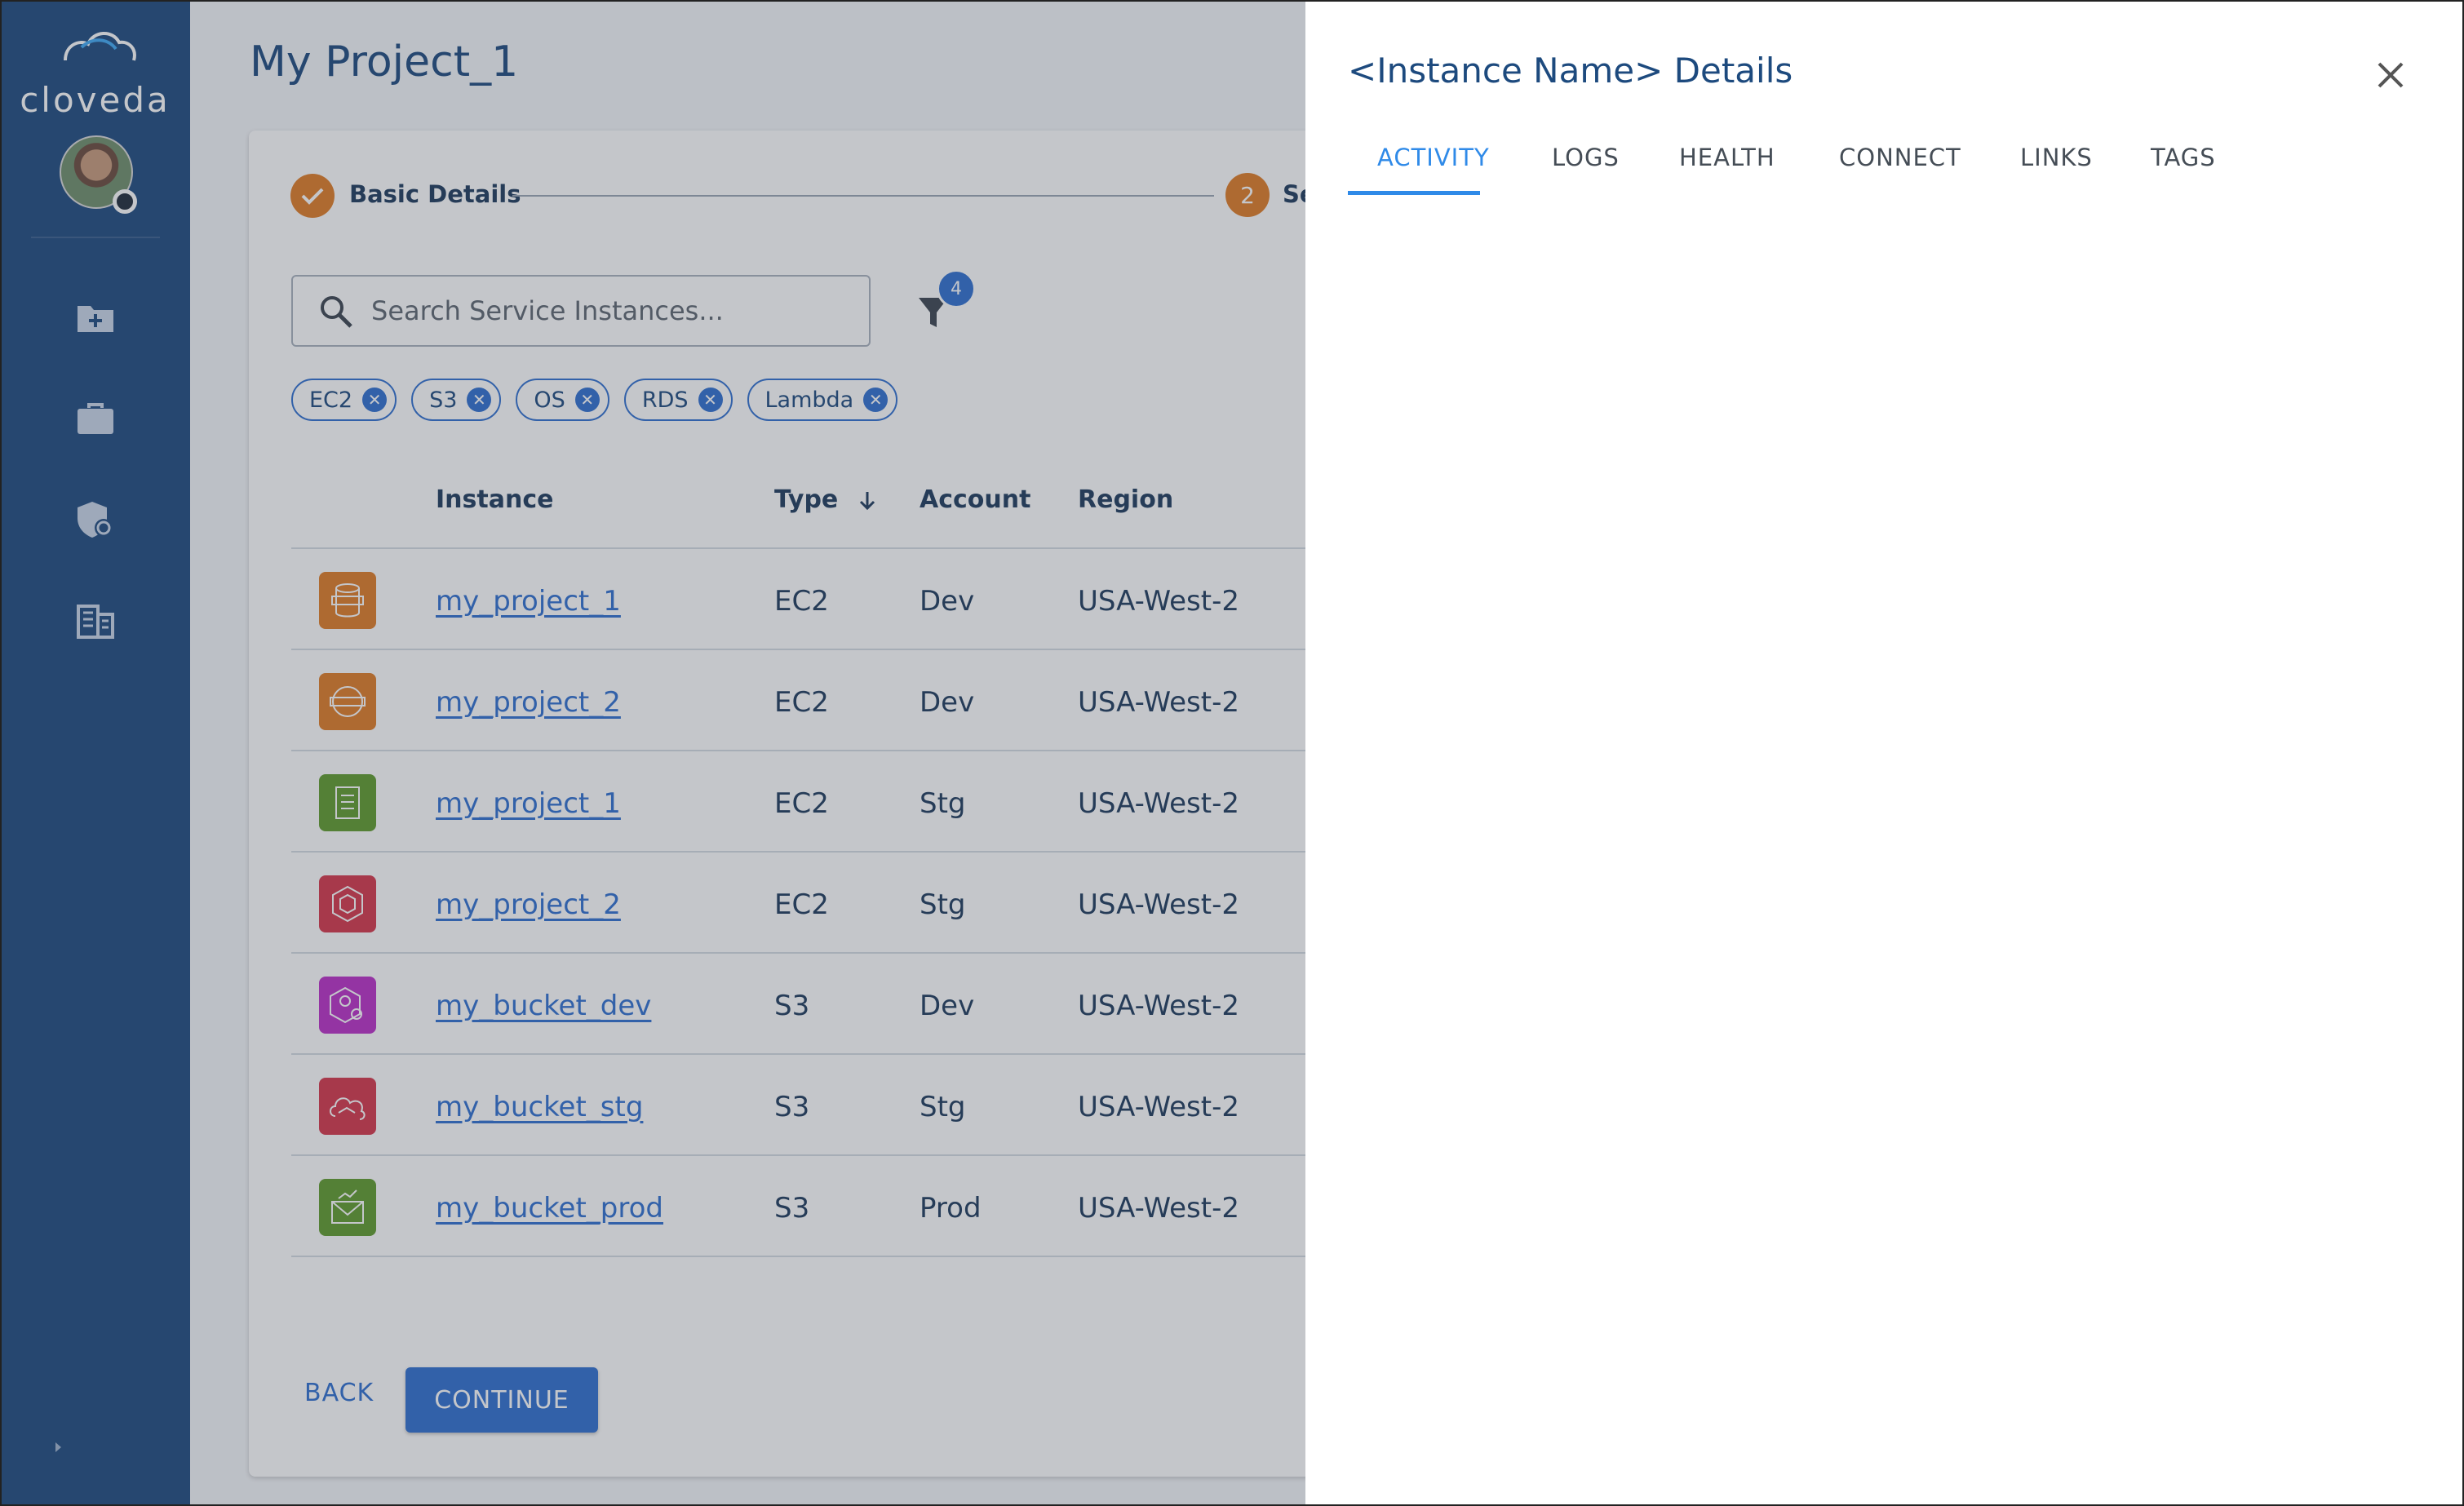  What do you see at coordinates (1586, 157) in the screenshot?
I see `tab-logs: LOGS` at bounding box center [1586, 157].